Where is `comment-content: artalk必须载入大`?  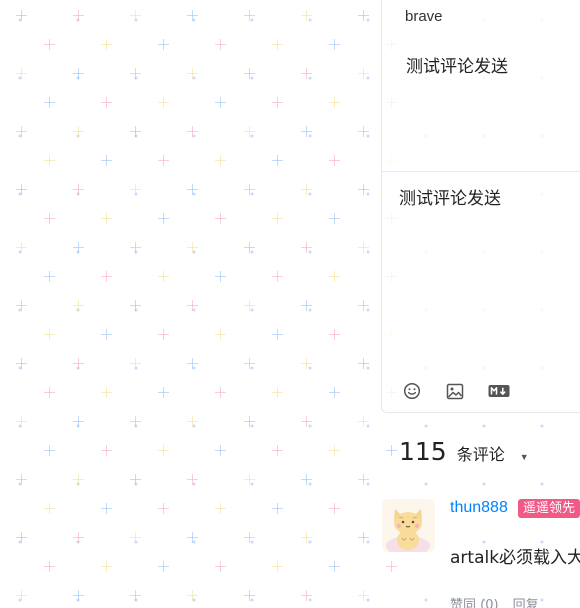
comment-content: artalk必须载入大 is located at coordinates (515, 558).